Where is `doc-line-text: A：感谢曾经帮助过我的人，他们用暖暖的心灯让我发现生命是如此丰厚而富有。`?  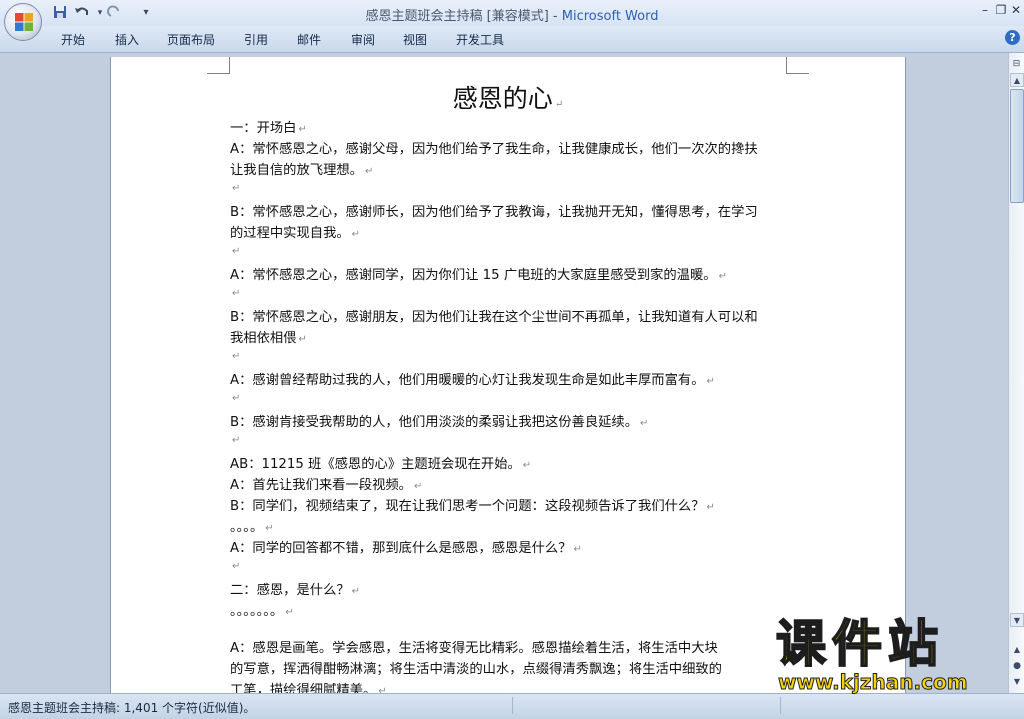 doc-line-text: A：感谢曾经帮助过我的人，他们用暖暖的心灯让我发现生命是如此丰厚而富有。 is located at coordinates (467, 380).